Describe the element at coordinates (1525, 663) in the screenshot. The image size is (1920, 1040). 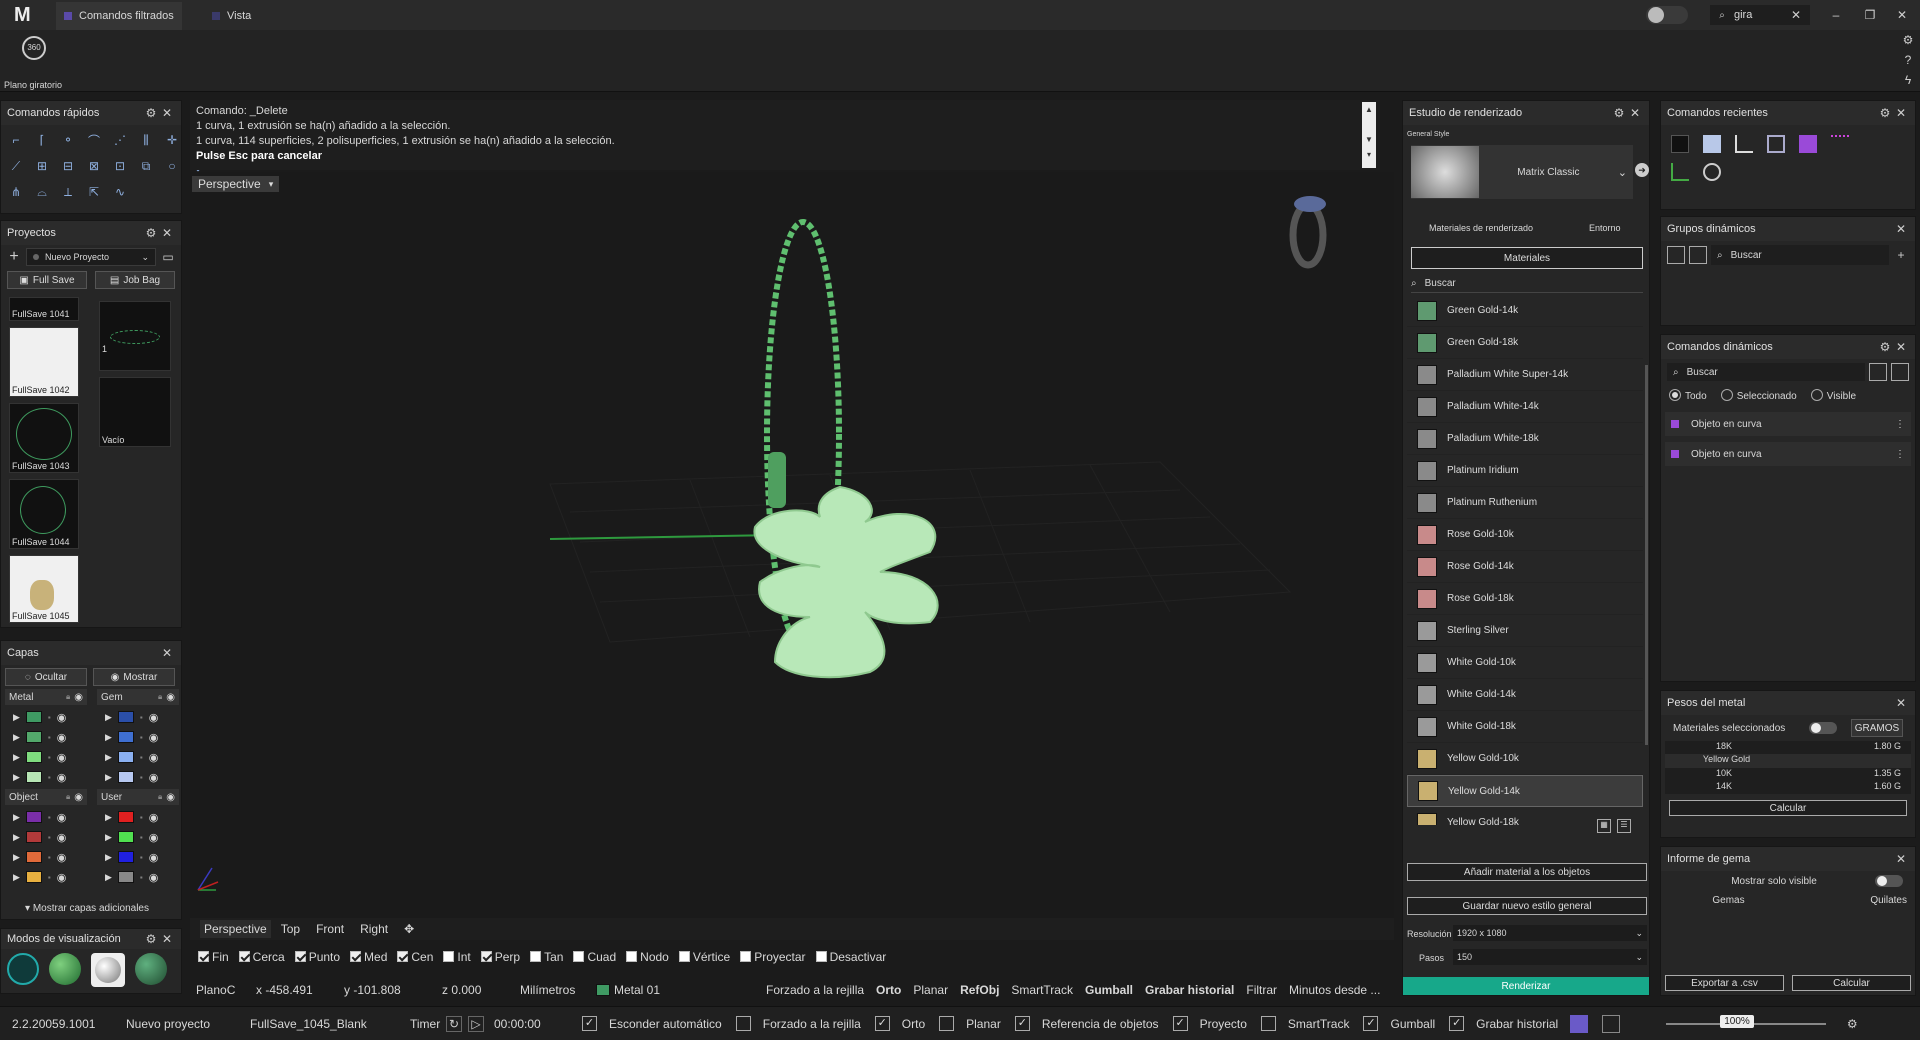
I see `material-item: White Gold-10k` at that location.